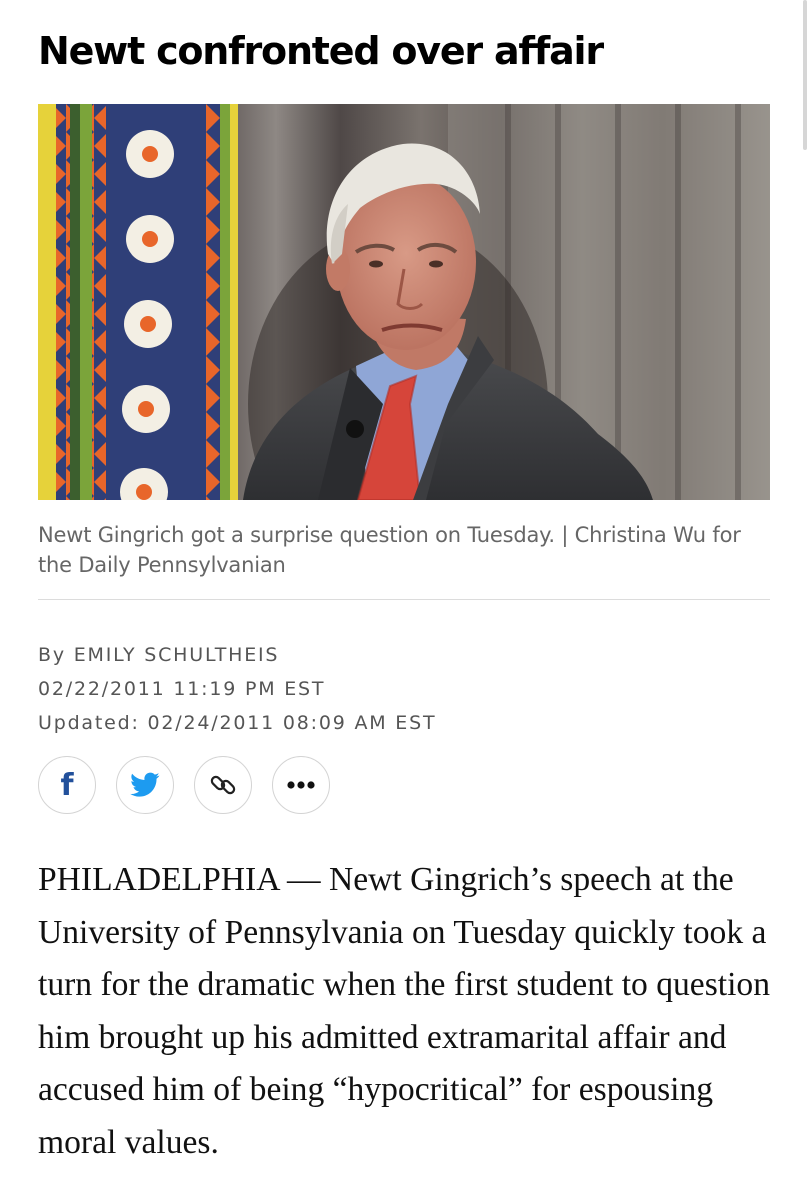  I want to click on share-twitter-button, so click(145, 785).